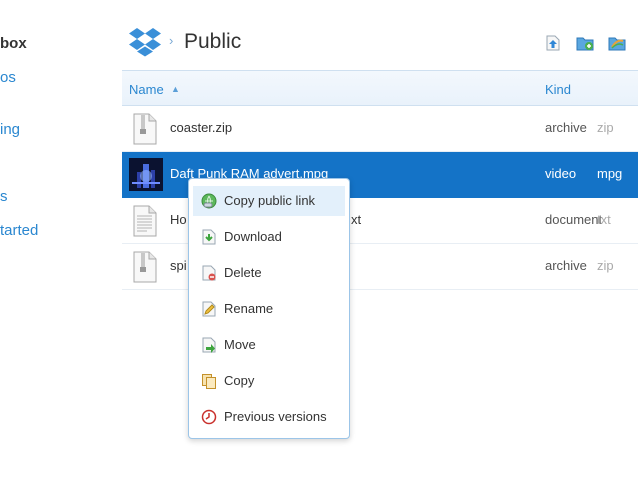  I want to click on upload-icon, so click(553, 43).